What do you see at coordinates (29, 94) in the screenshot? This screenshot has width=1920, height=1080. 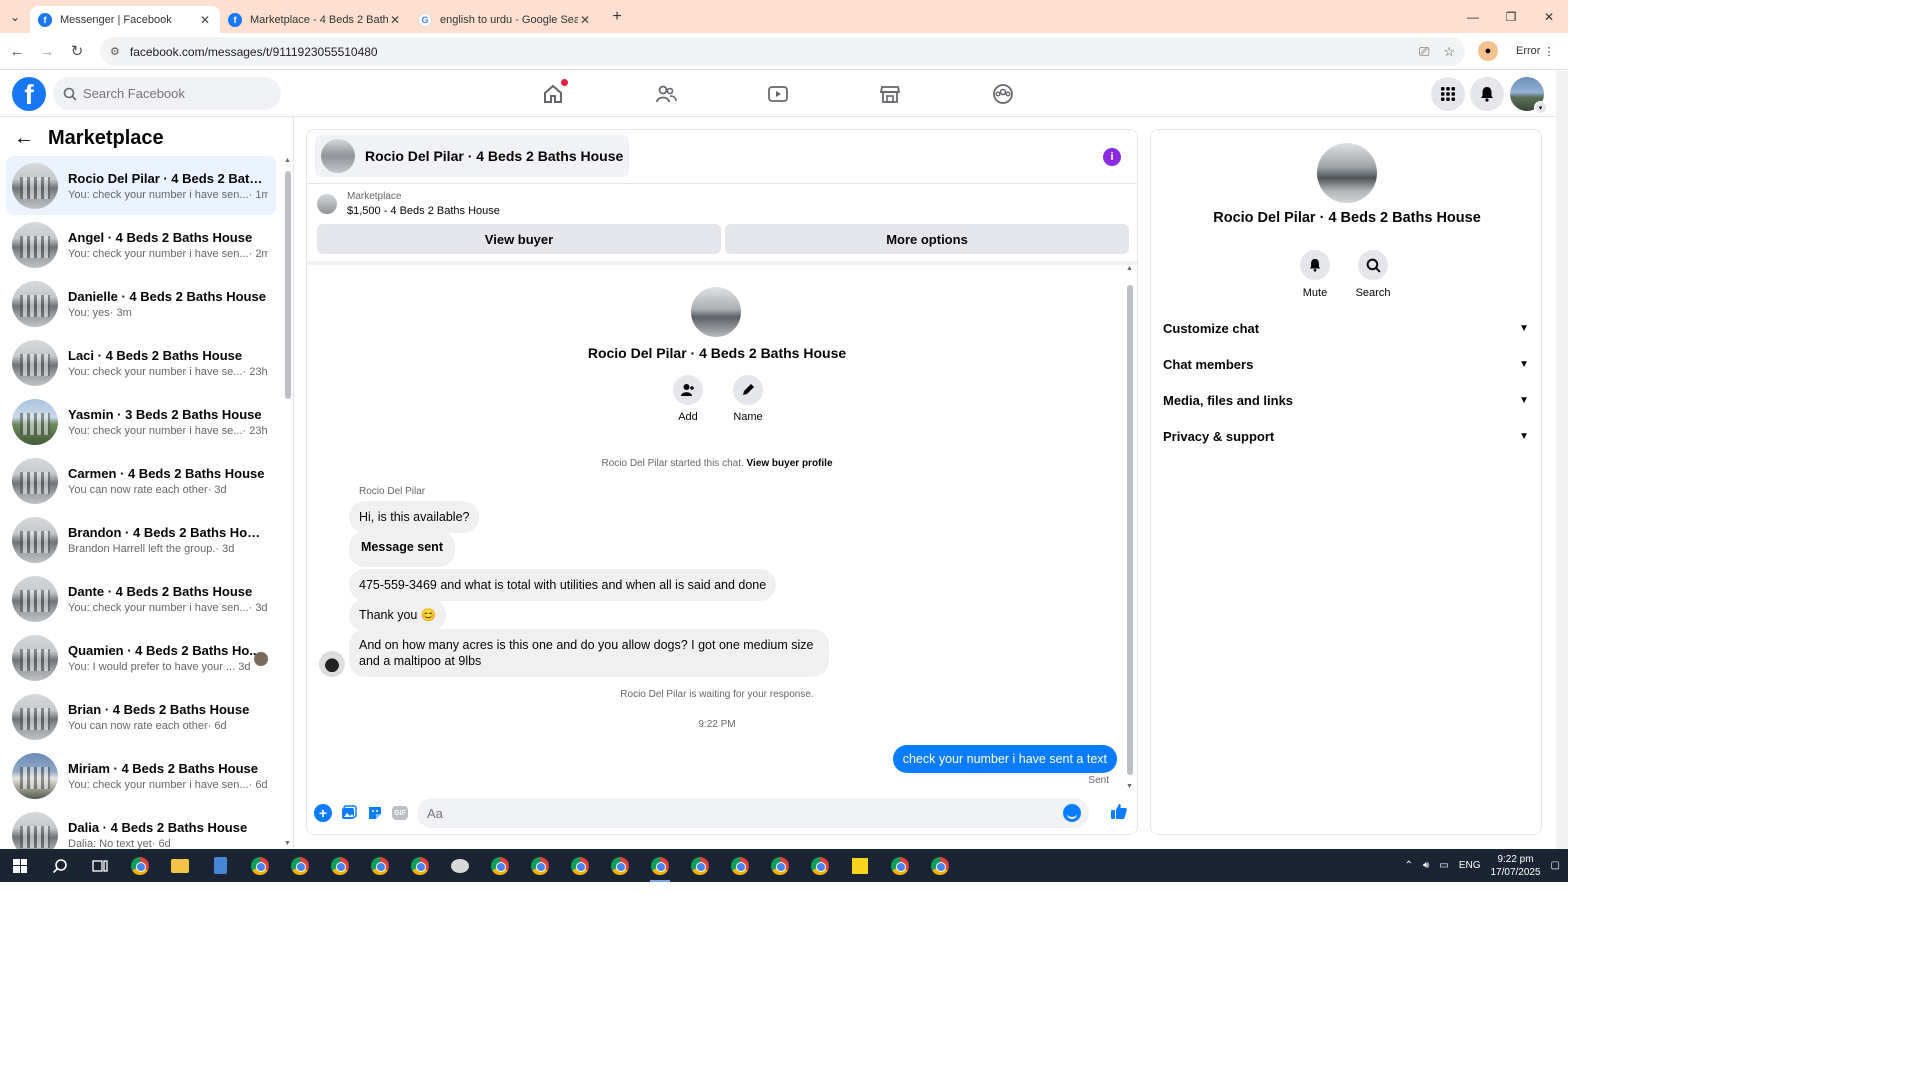 I see `facebook-logo-icon: f` at bounding box center [29, 94].